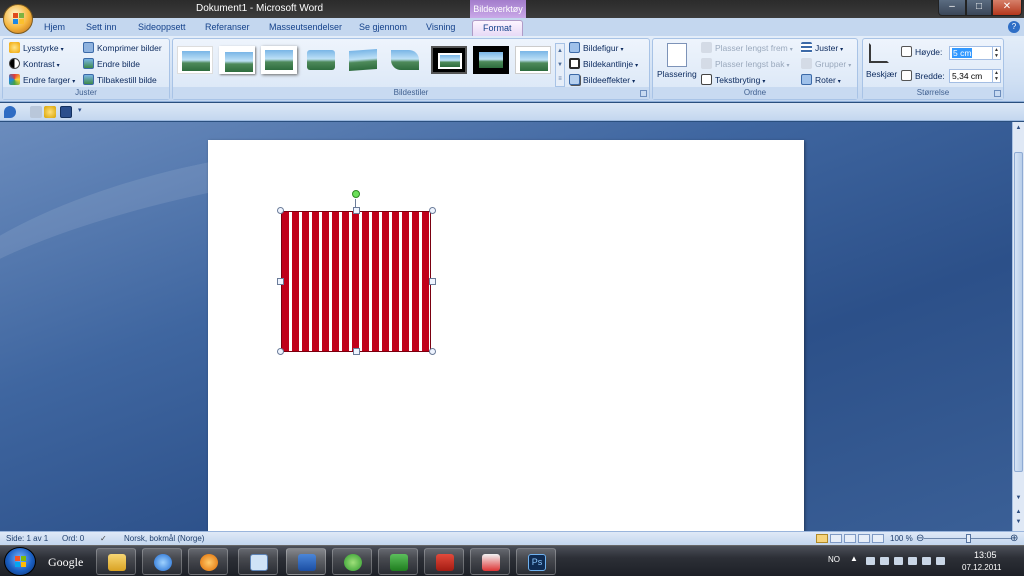 This screenshot has height=576, width=1024. I want to click on selected-picture, so click(356, 281).